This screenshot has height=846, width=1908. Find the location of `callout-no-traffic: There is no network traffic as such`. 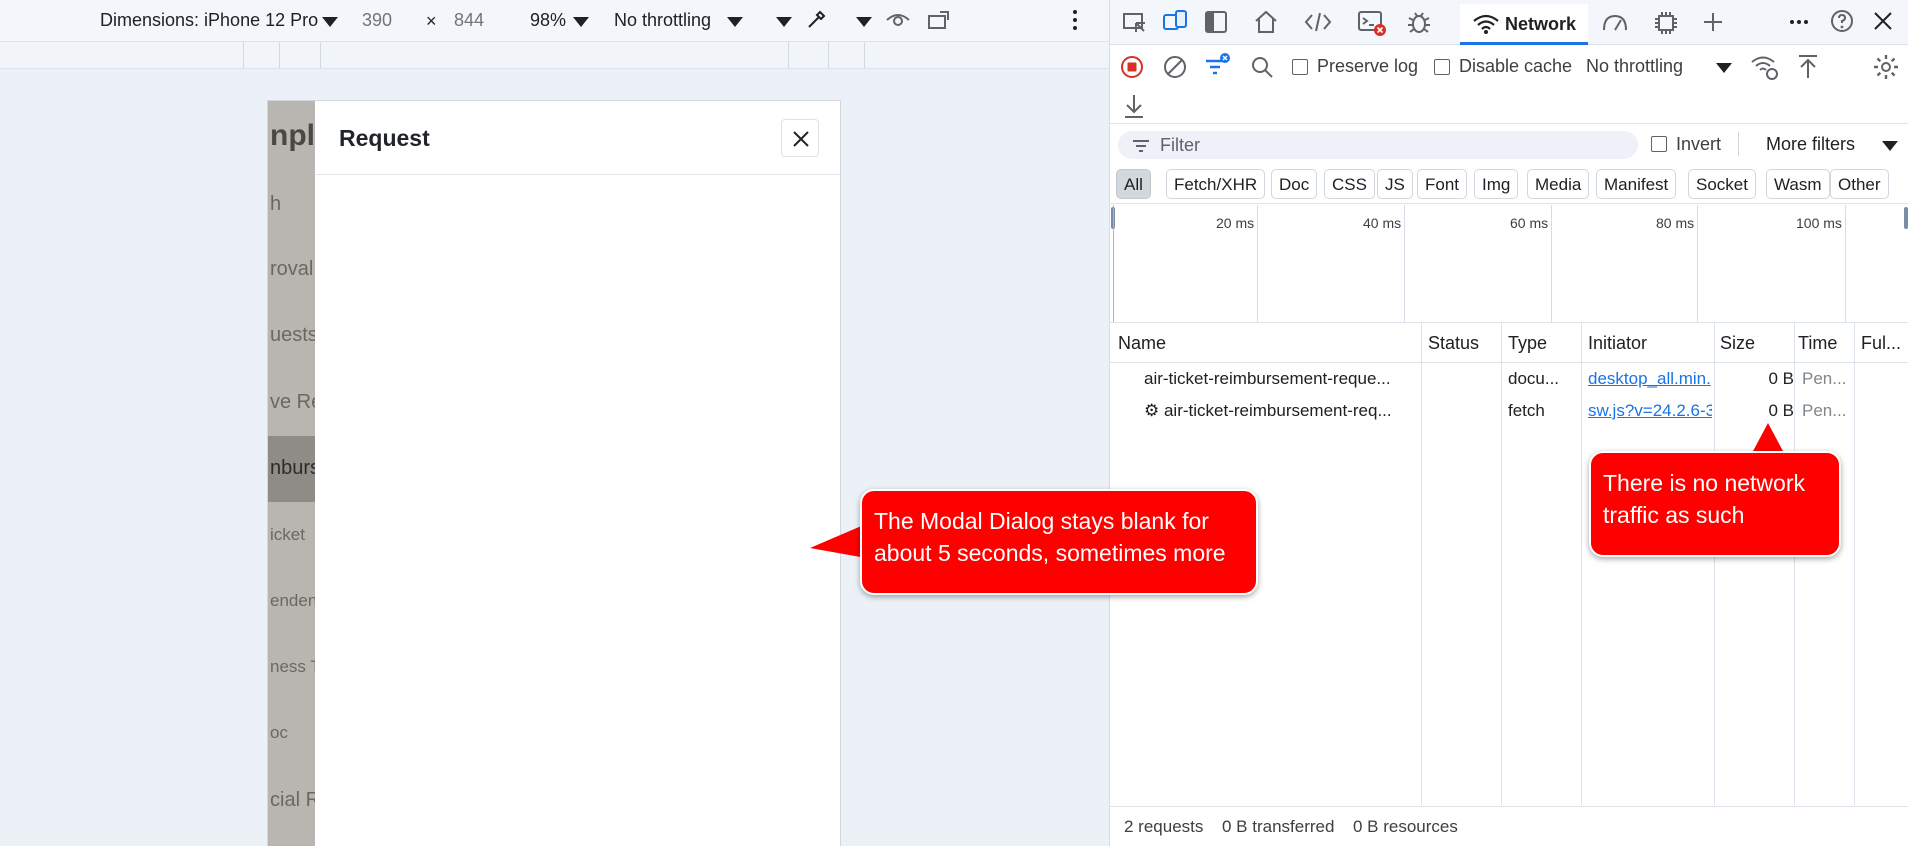

callout-no-traffic: There is no network traffic as such is located at coordinates (1715, 504).